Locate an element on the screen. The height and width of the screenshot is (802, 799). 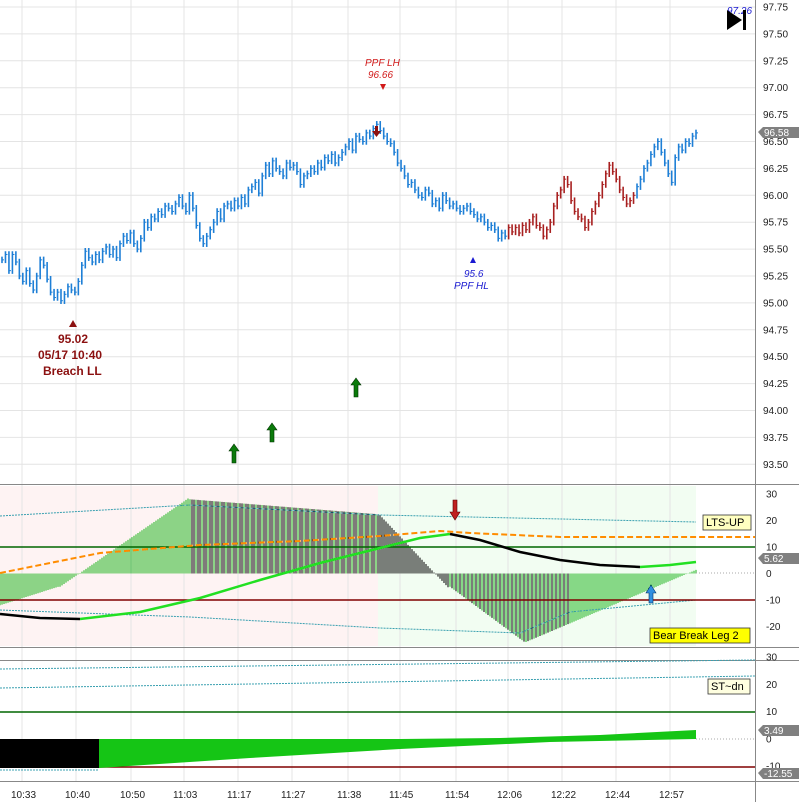
time-tick-label: 12:57 is located at coordinates (671, 795).